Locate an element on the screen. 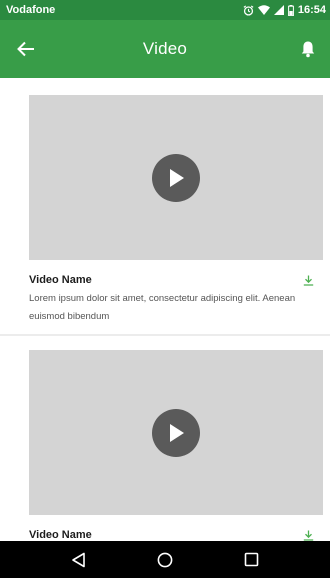  bell-icon is located at coordinates (308, 49).